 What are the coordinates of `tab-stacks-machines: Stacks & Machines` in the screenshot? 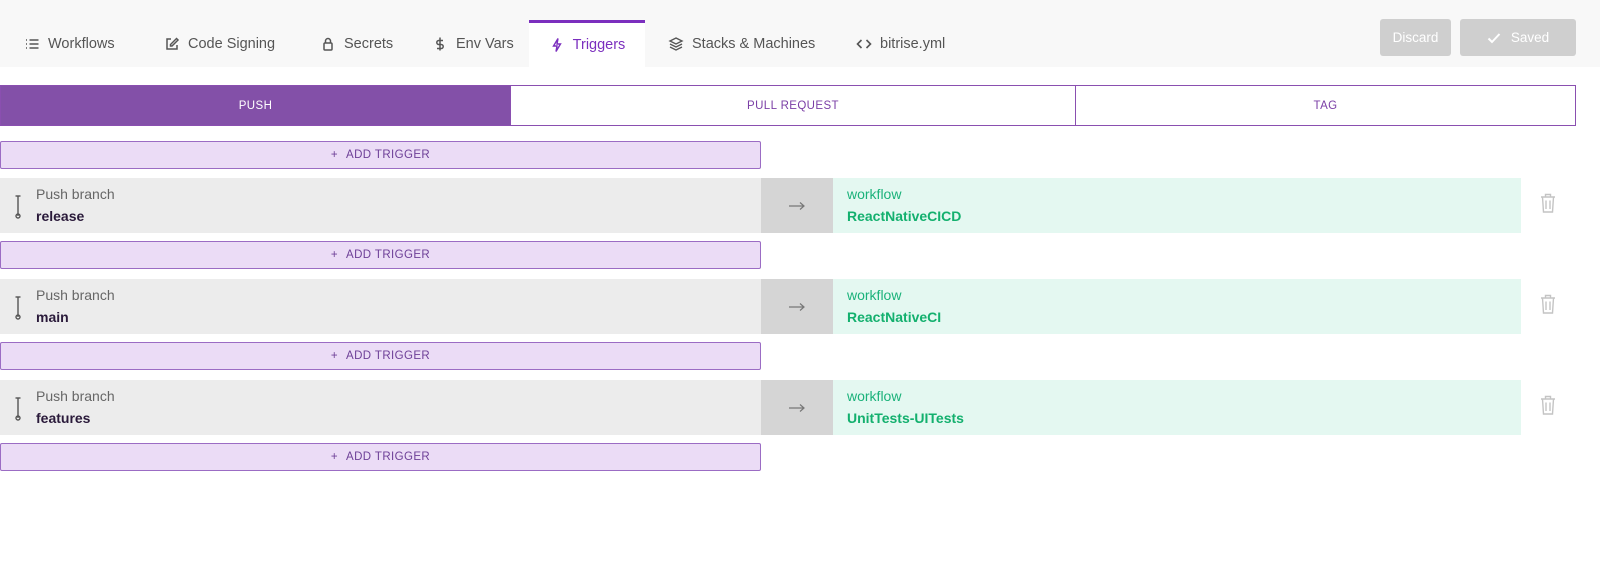 It's located at (741, 43).